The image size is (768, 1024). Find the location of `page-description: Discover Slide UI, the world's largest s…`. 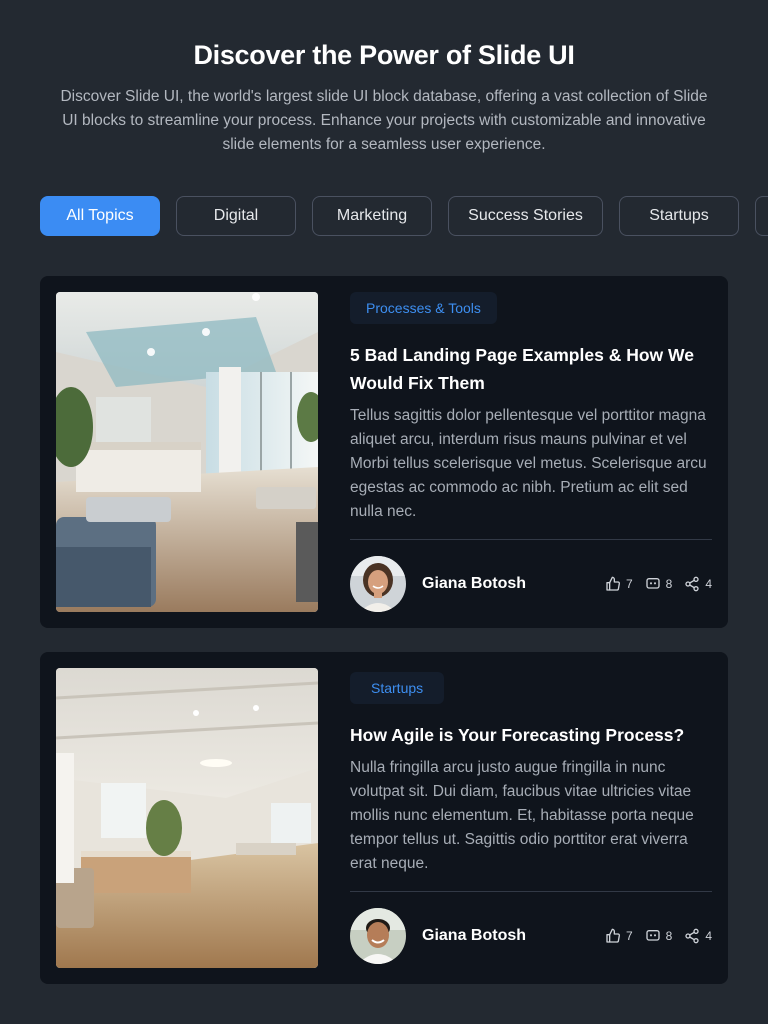

page-description: Discover Slide UI, the world's largest s… is located at coordinates (384, 120).